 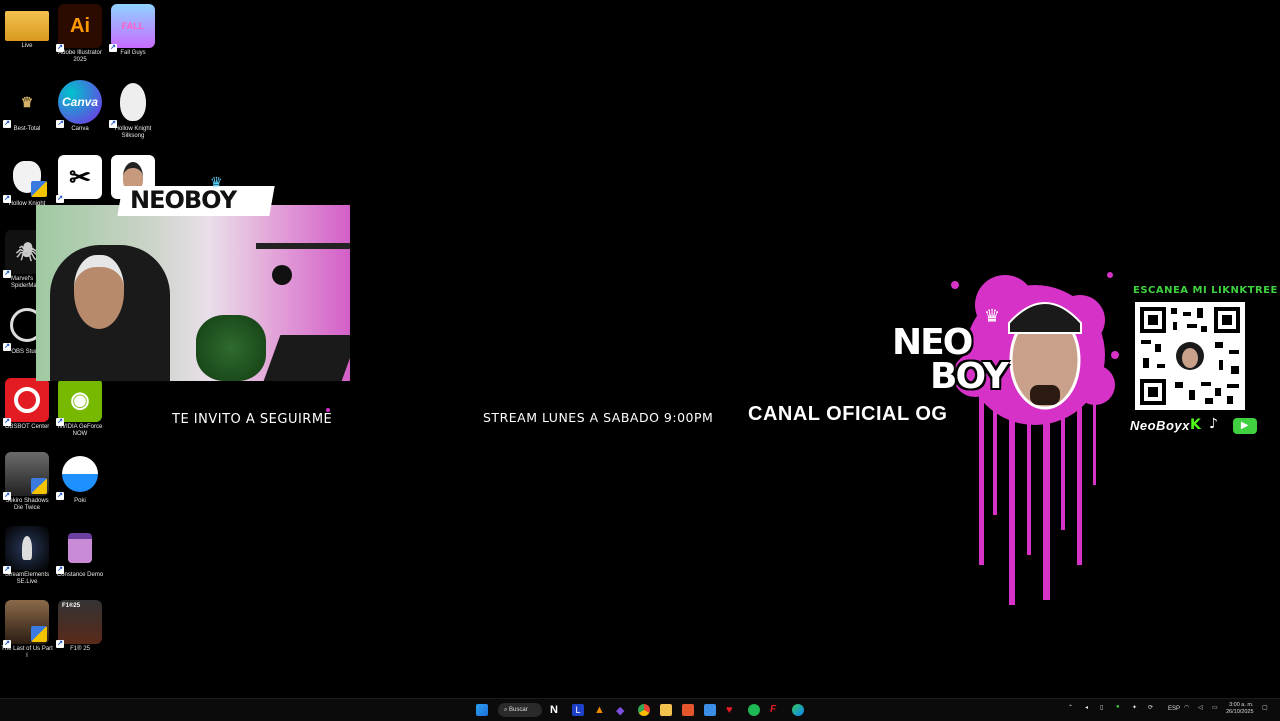 I want to click on desktop-icon-obsbot: ↗ OBSBOT Center, so click(x=27, y=404).